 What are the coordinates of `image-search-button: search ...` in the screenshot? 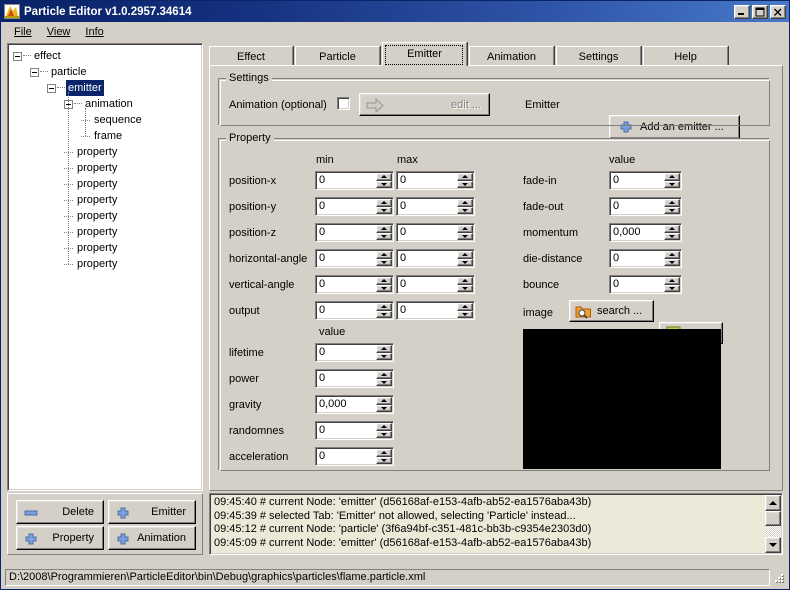 It's located at (611, 311).